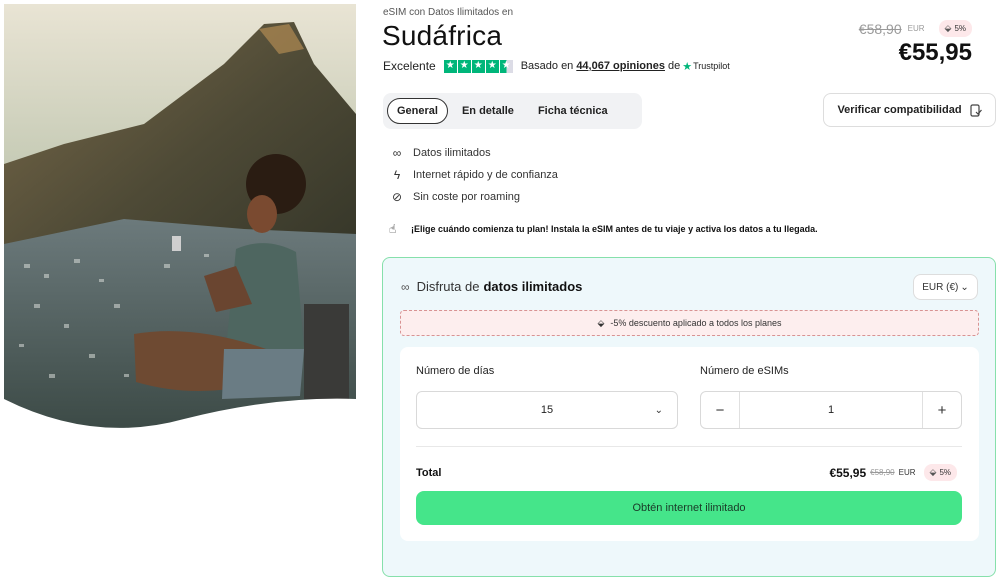  Describe the element at coordinates (687, 66) in the screenshot. I see `trustpilot-star-icon: ★` at that location.